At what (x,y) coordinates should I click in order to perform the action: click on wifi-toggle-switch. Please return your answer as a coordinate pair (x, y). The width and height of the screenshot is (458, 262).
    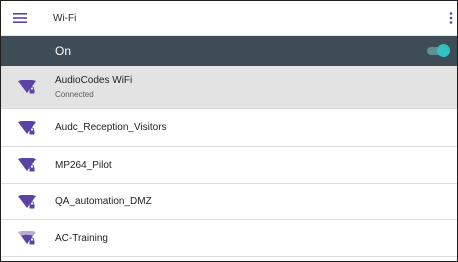
    Looking at the image, I should click on (438, 50).